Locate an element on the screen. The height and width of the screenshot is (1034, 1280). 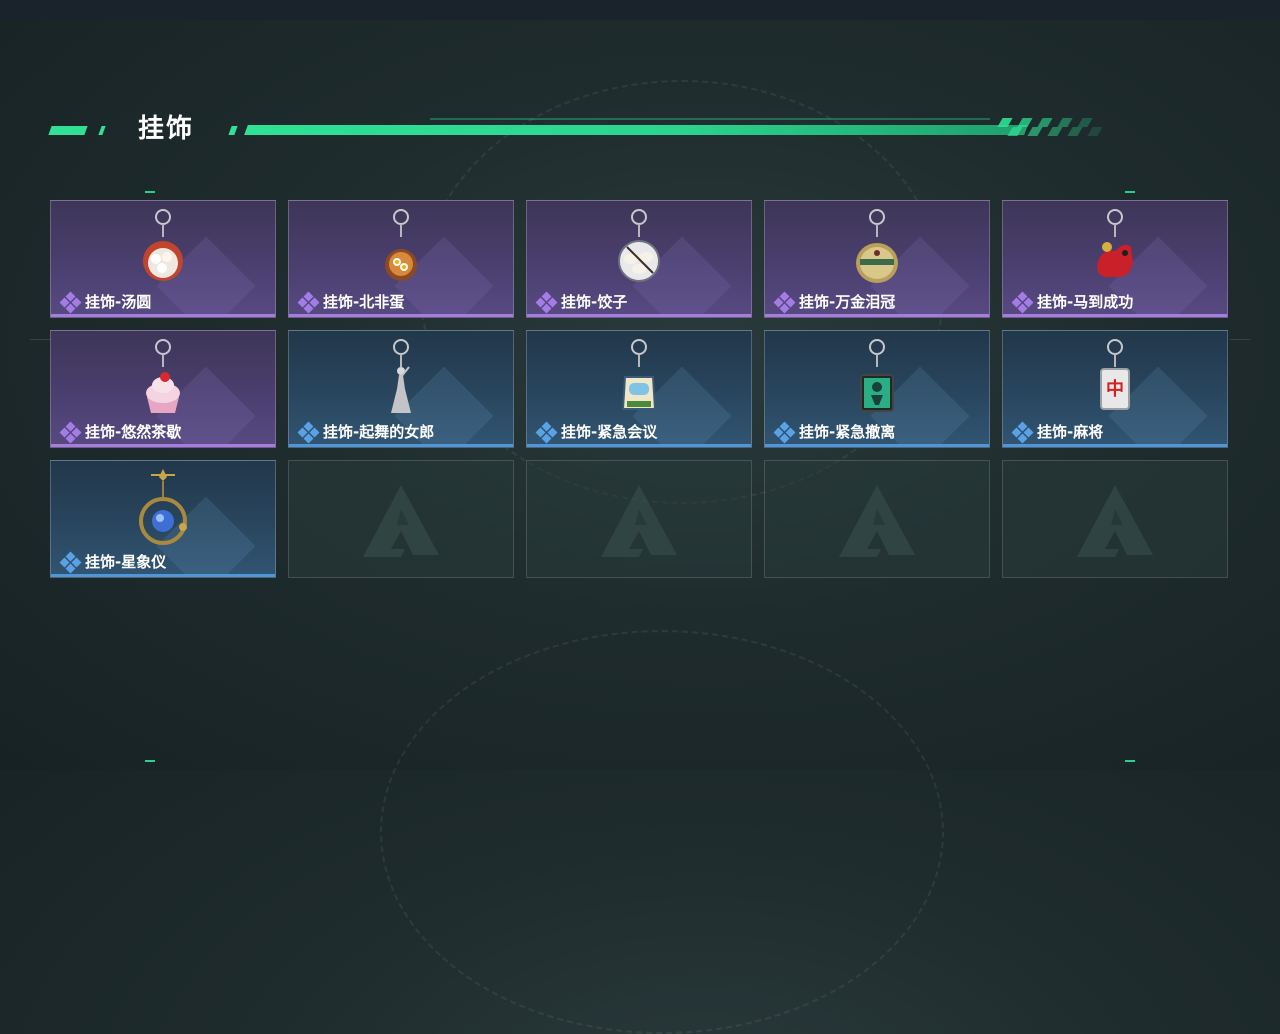
charm-name: 挂饰-紧急会议 is located at coordinates (609, 432).